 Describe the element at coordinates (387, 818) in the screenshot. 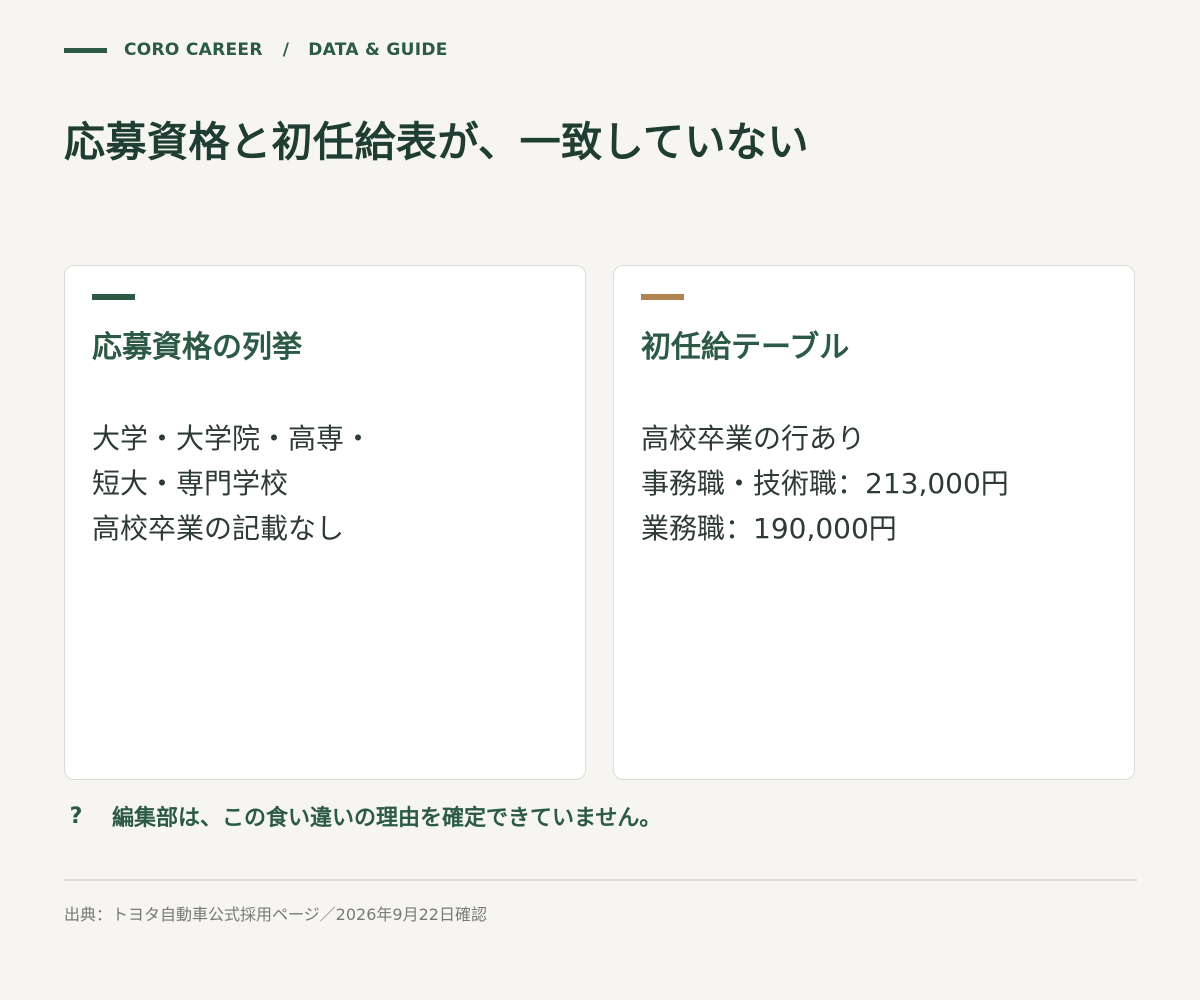

I see `note-text: 編集部は、この食い違いの理由を確定できていません。` at that location.